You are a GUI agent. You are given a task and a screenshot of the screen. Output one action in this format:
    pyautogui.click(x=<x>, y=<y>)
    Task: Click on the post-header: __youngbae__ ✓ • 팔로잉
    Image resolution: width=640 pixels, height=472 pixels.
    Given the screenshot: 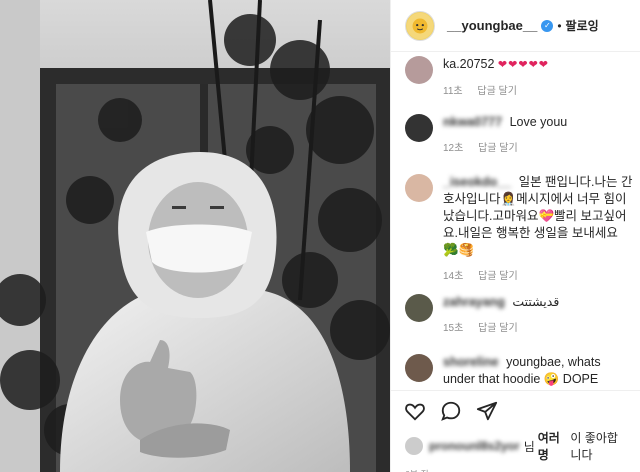 What is the action you would take?
    pyautogui.click(x=515, y=26)
    